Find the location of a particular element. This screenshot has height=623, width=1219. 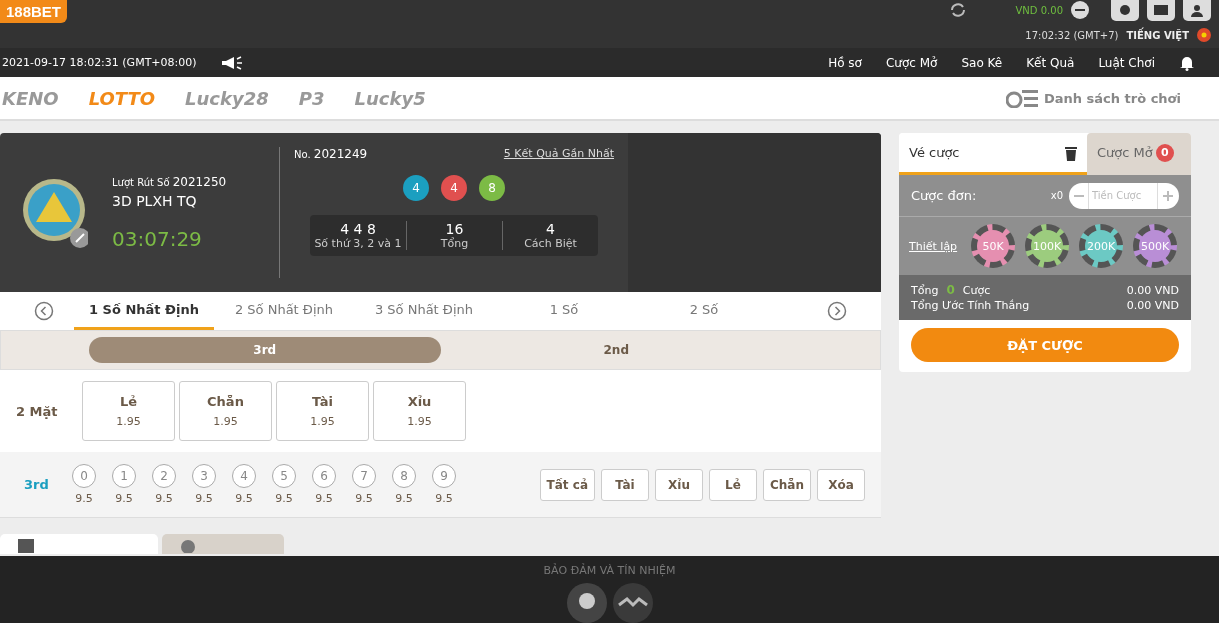

stake-field: Tiền Cược is located at coordinates (1124, 195).